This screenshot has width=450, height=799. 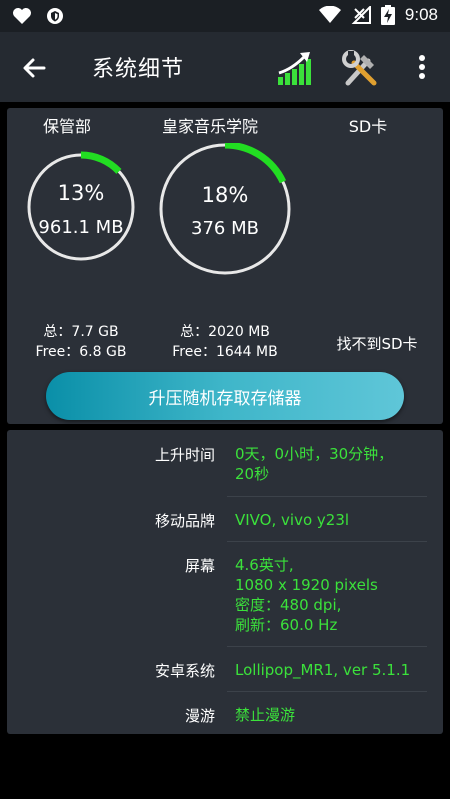 What do you see at coordinates (225, 396) in the screenshot?
I see `boost-ram-button: 升压随机存取存储器` at bounding box center [225, 396].